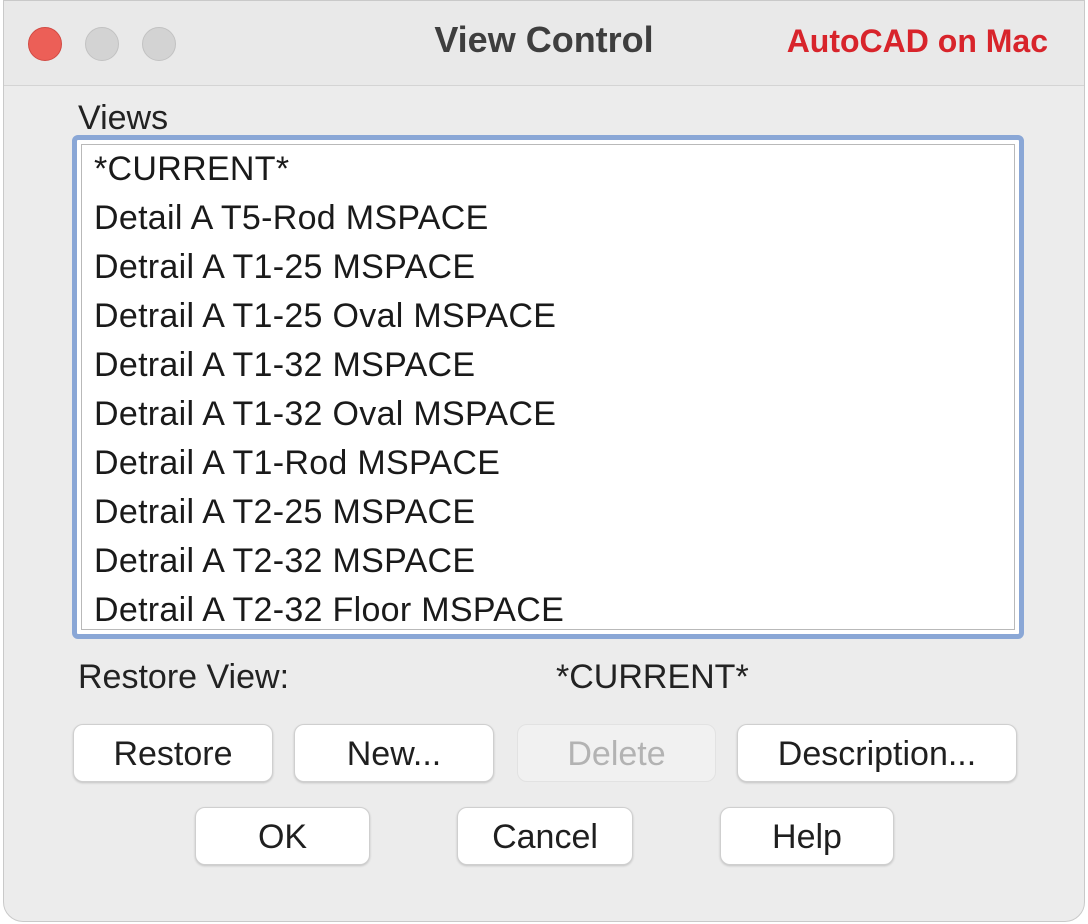 The height and width of the screenshot is (924, 1088). I want to click on list-item: Detrail A T2-32 MSPACE, so click(548, 561).